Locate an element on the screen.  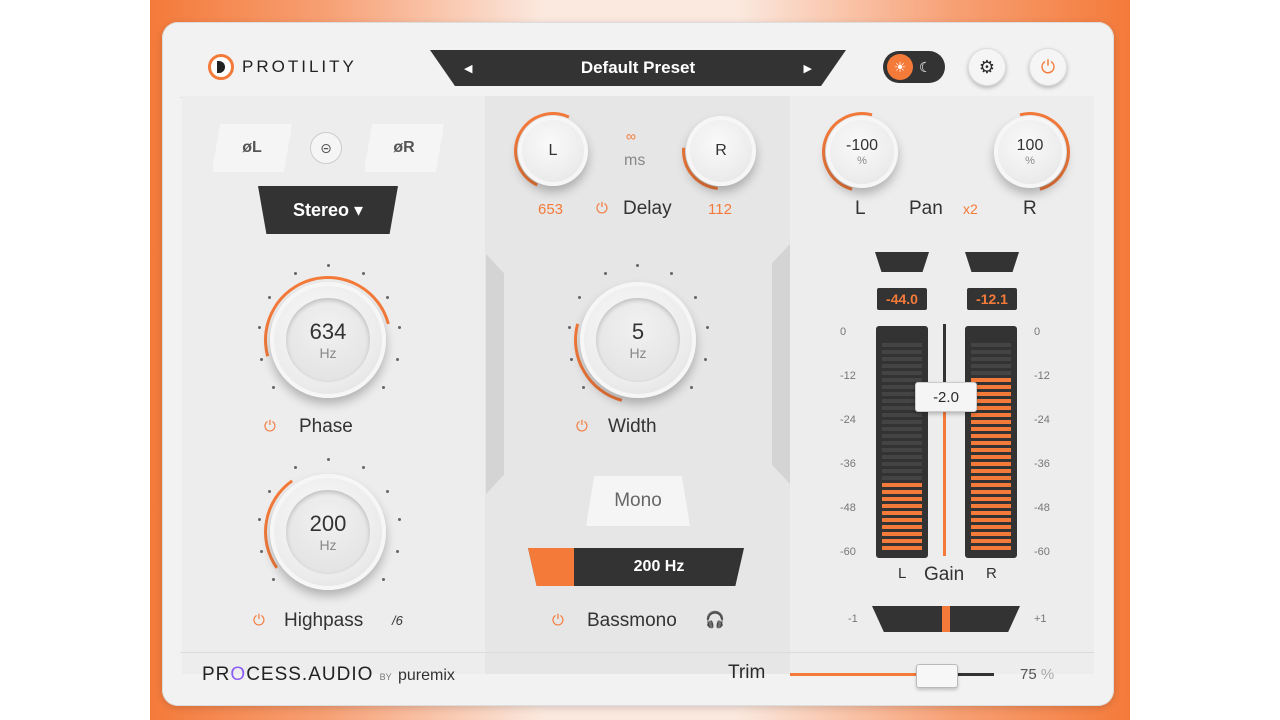
pan-multiplier-button: x2 is located at coordinates (970, 209).